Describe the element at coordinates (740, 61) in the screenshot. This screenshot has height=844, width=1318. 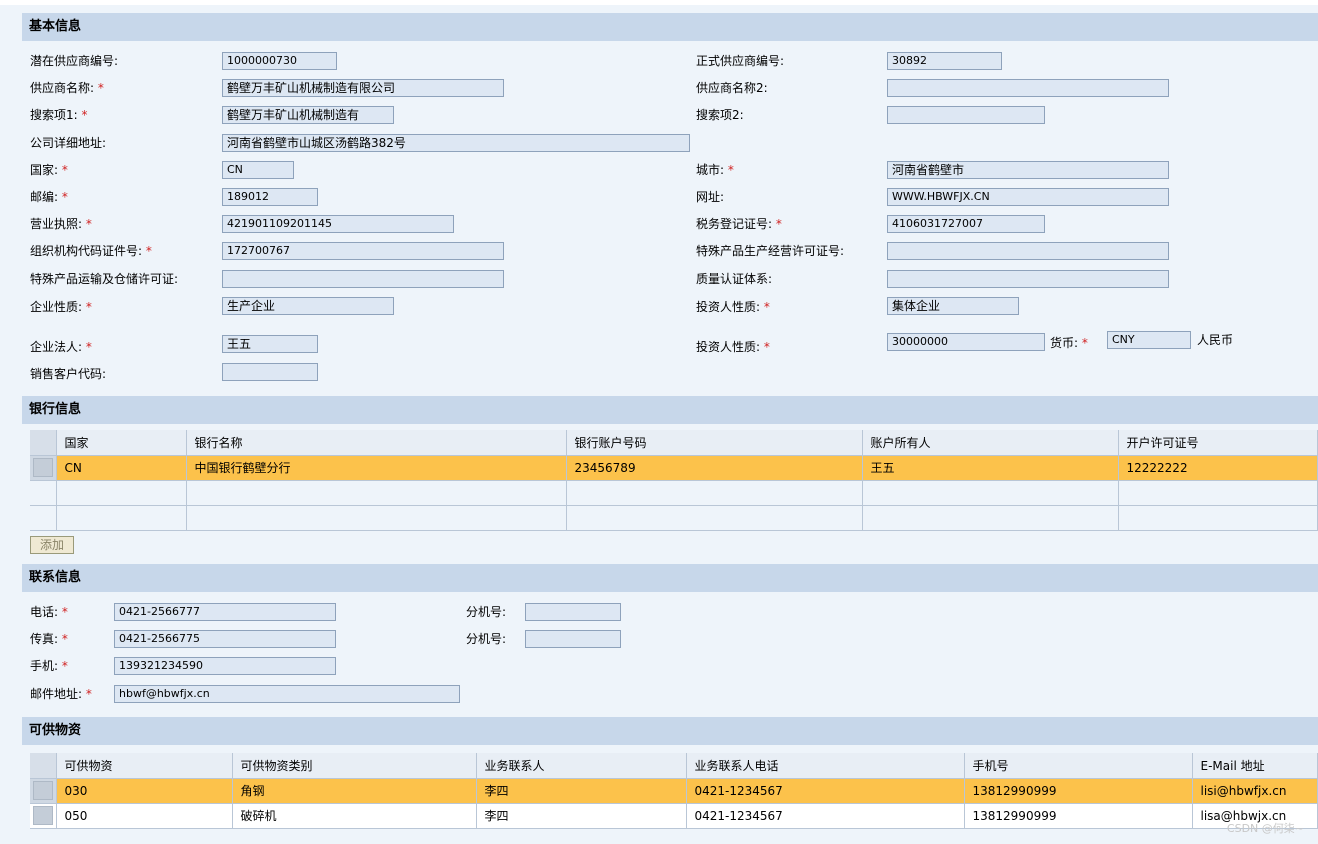
I see `label-formal-vendor-no: 正式供应商编号:` at that location.